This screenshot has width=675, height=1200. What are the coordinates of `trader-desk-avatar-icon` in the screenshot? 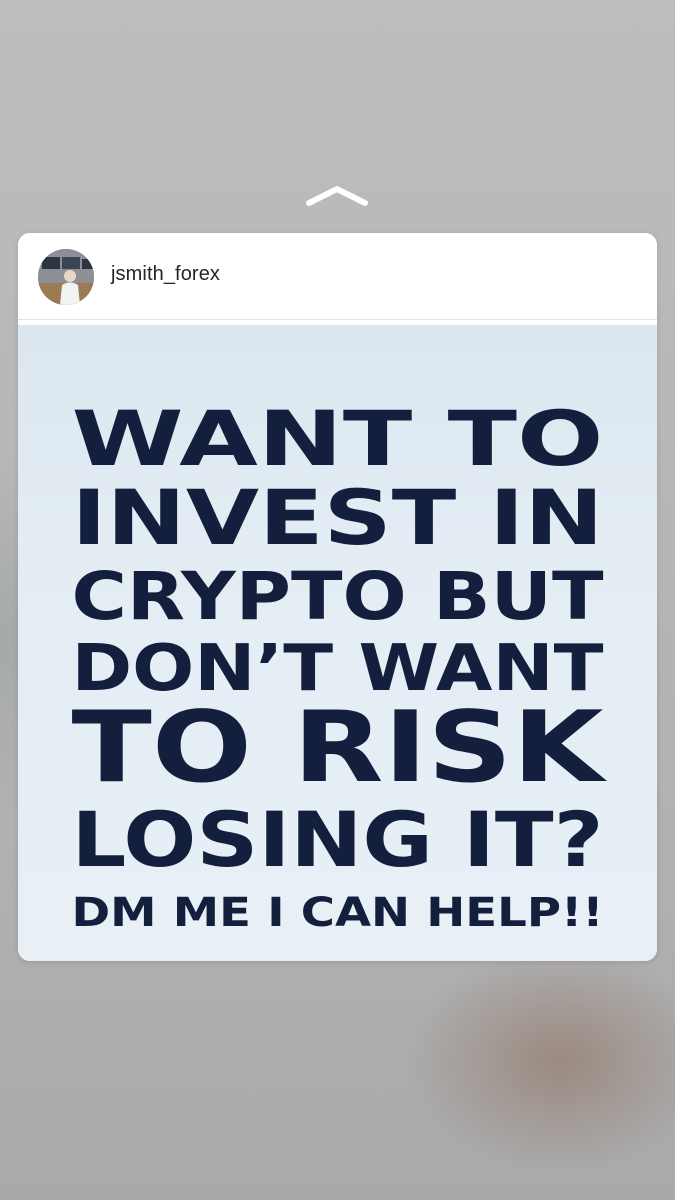 It's located at (66, 277).